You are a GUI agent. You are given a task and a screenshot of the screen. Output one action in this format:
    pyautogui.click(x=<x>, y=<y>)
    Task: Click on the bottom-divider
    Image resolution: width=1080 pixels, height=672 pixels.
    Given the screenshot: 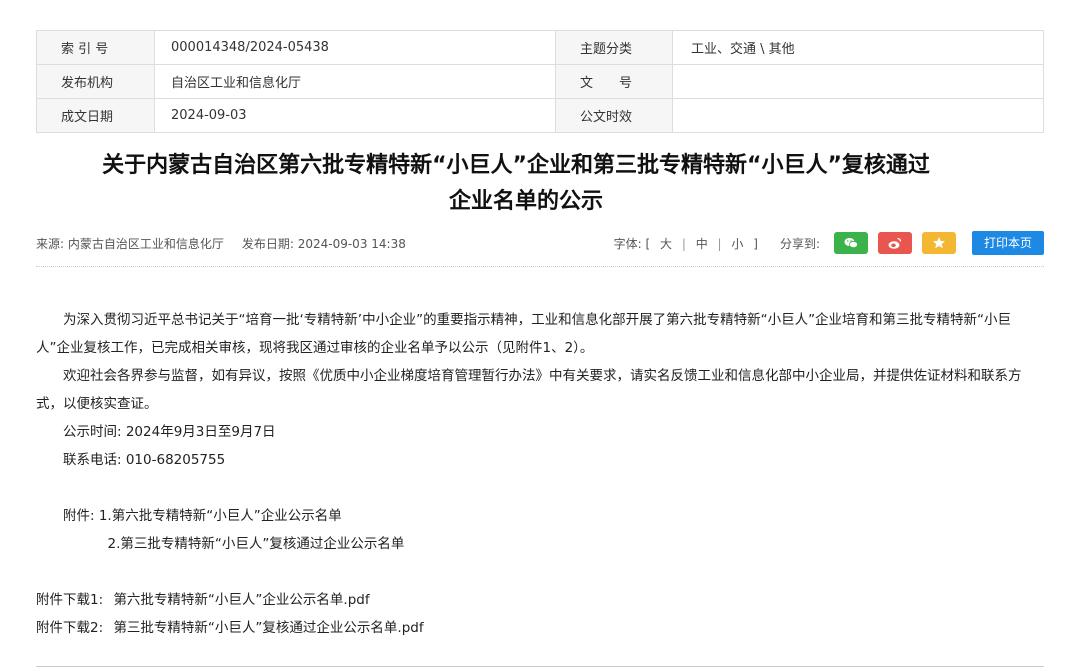 What is the action you would take?
    pyautogui.click(x=540, y=666)
    